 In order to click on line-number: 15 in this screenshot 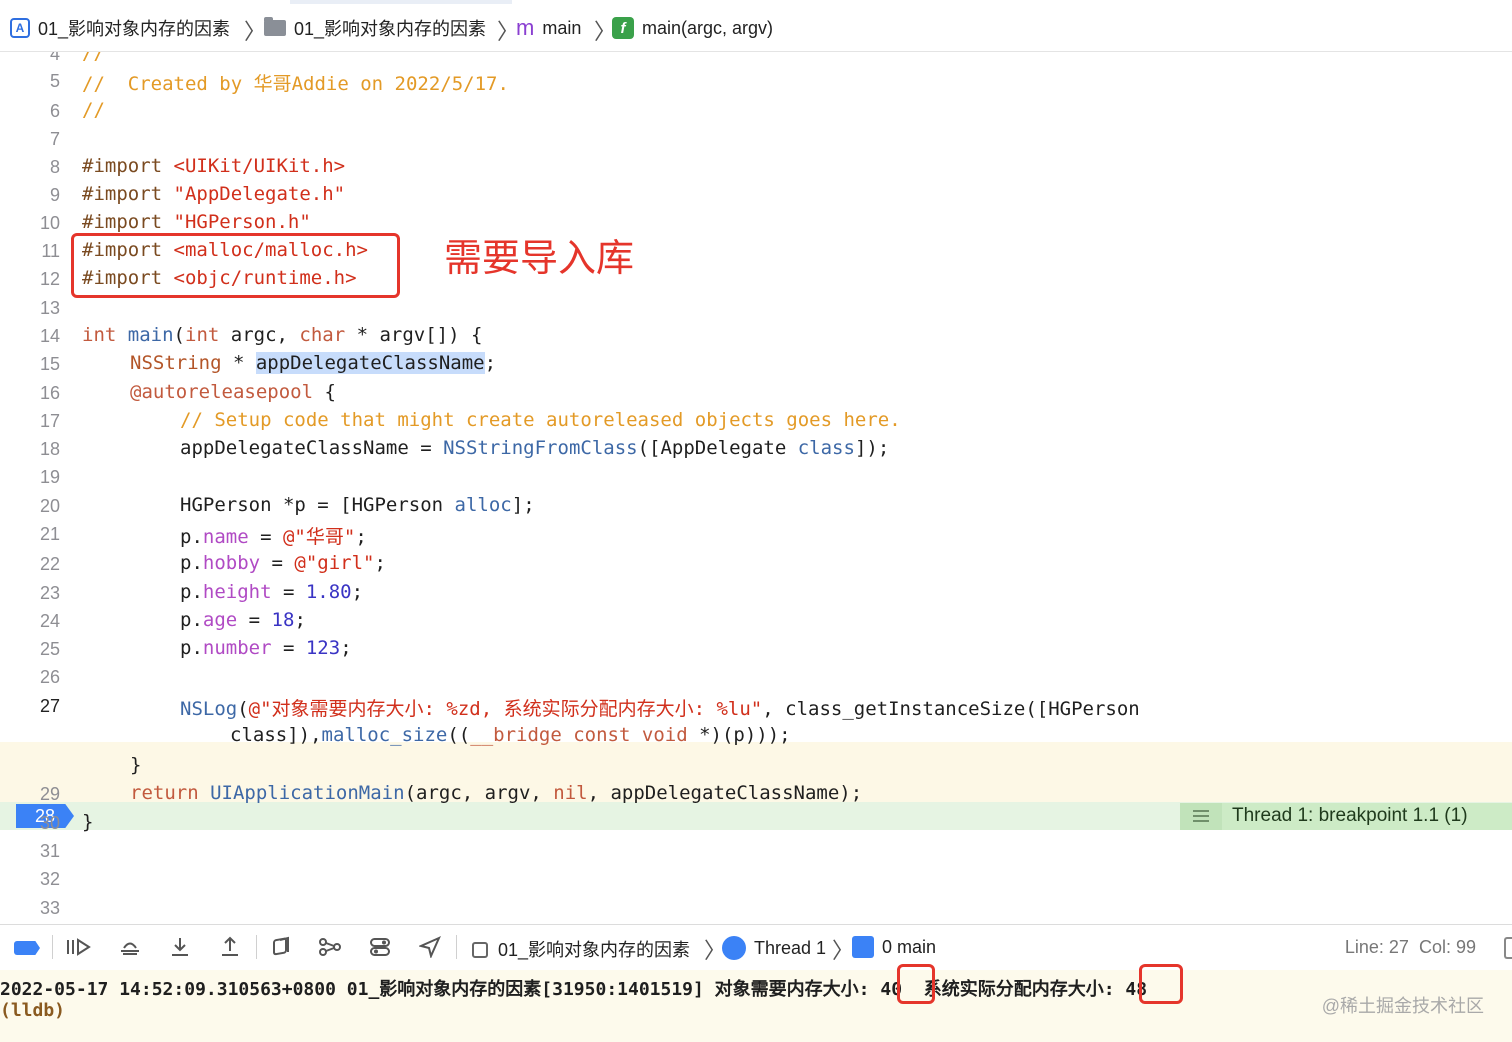, I will do `click(49, 364)`.